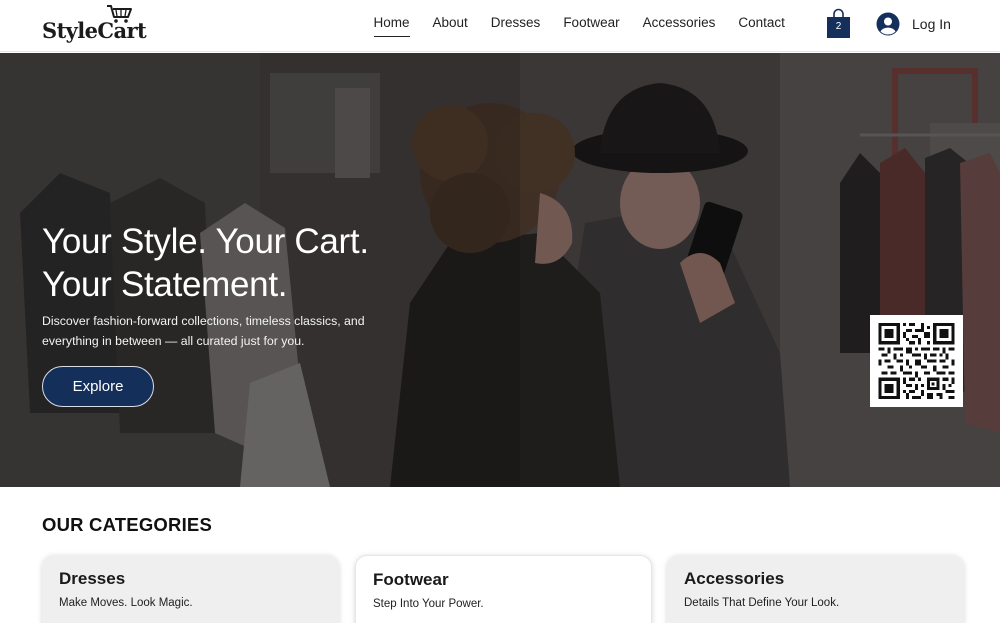  What do you see at coordinates (503, 589) in the screenshot?
I see `category-card-footwear: Footwear Step Into Your Power.` at bounding box center [503, 589].